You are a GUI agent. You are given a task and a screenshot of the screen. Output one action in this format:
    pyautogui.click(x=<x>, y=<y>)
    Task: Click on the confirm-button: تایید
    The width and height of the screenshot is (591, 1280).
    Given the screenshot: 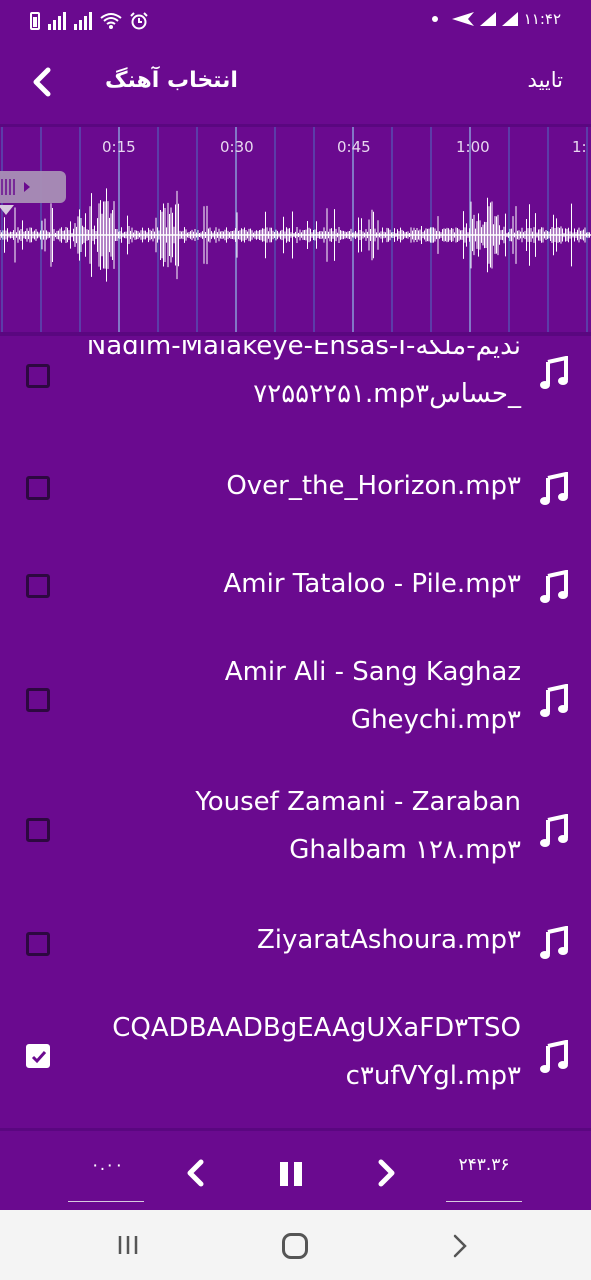 What is the action you would take?
    pyautogui.click(x=545, y=80)
    